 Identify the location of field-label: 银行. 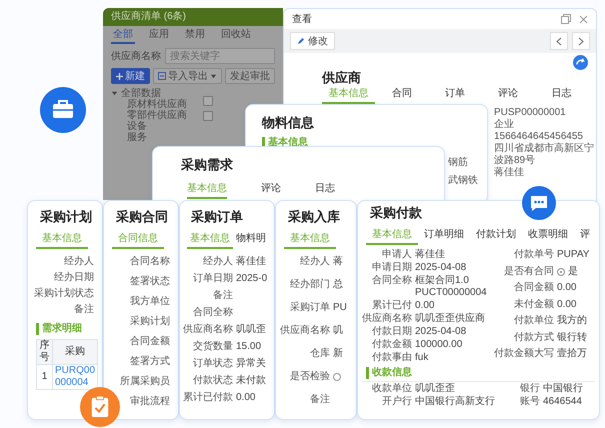
(529, 389).